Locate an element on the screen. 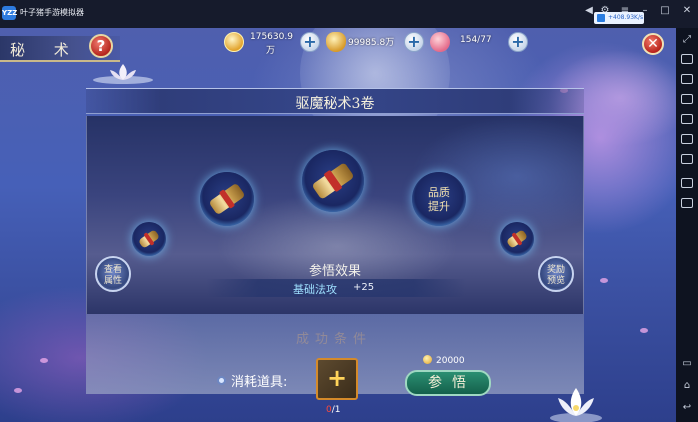 The image size is (698, 422). keyboard-icon is located at coordinates (687, 59).